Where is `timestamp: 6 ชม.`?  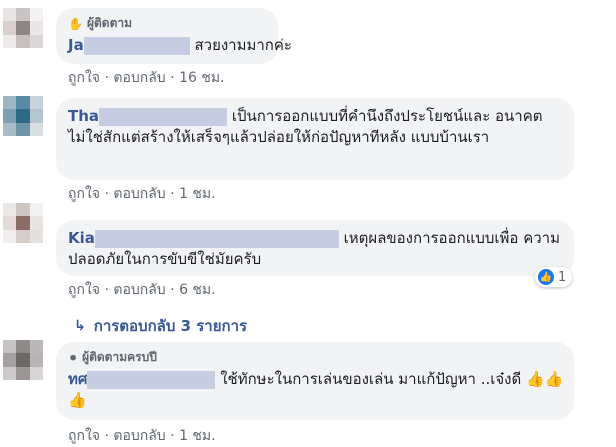 timestamp: 6 ชม. is located at coordinates (197, 290).